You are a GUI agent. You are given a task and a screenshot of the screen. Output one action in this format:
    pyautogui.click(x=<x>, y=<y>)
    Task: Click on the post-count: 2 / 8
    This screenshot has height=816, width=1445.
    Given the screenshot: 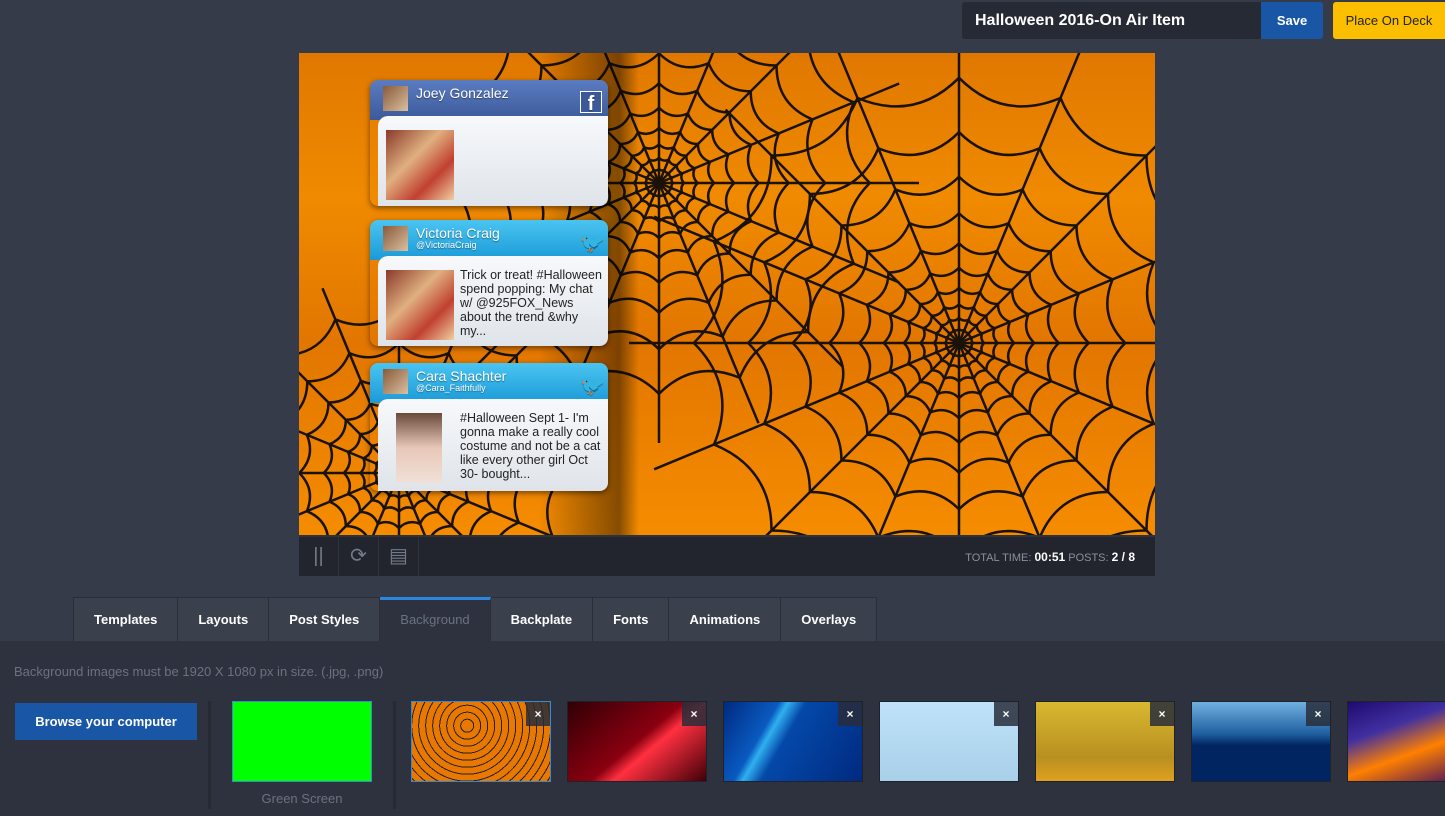 What is the action you would take?
    pyautogui.click(x=1123, y=557)
    